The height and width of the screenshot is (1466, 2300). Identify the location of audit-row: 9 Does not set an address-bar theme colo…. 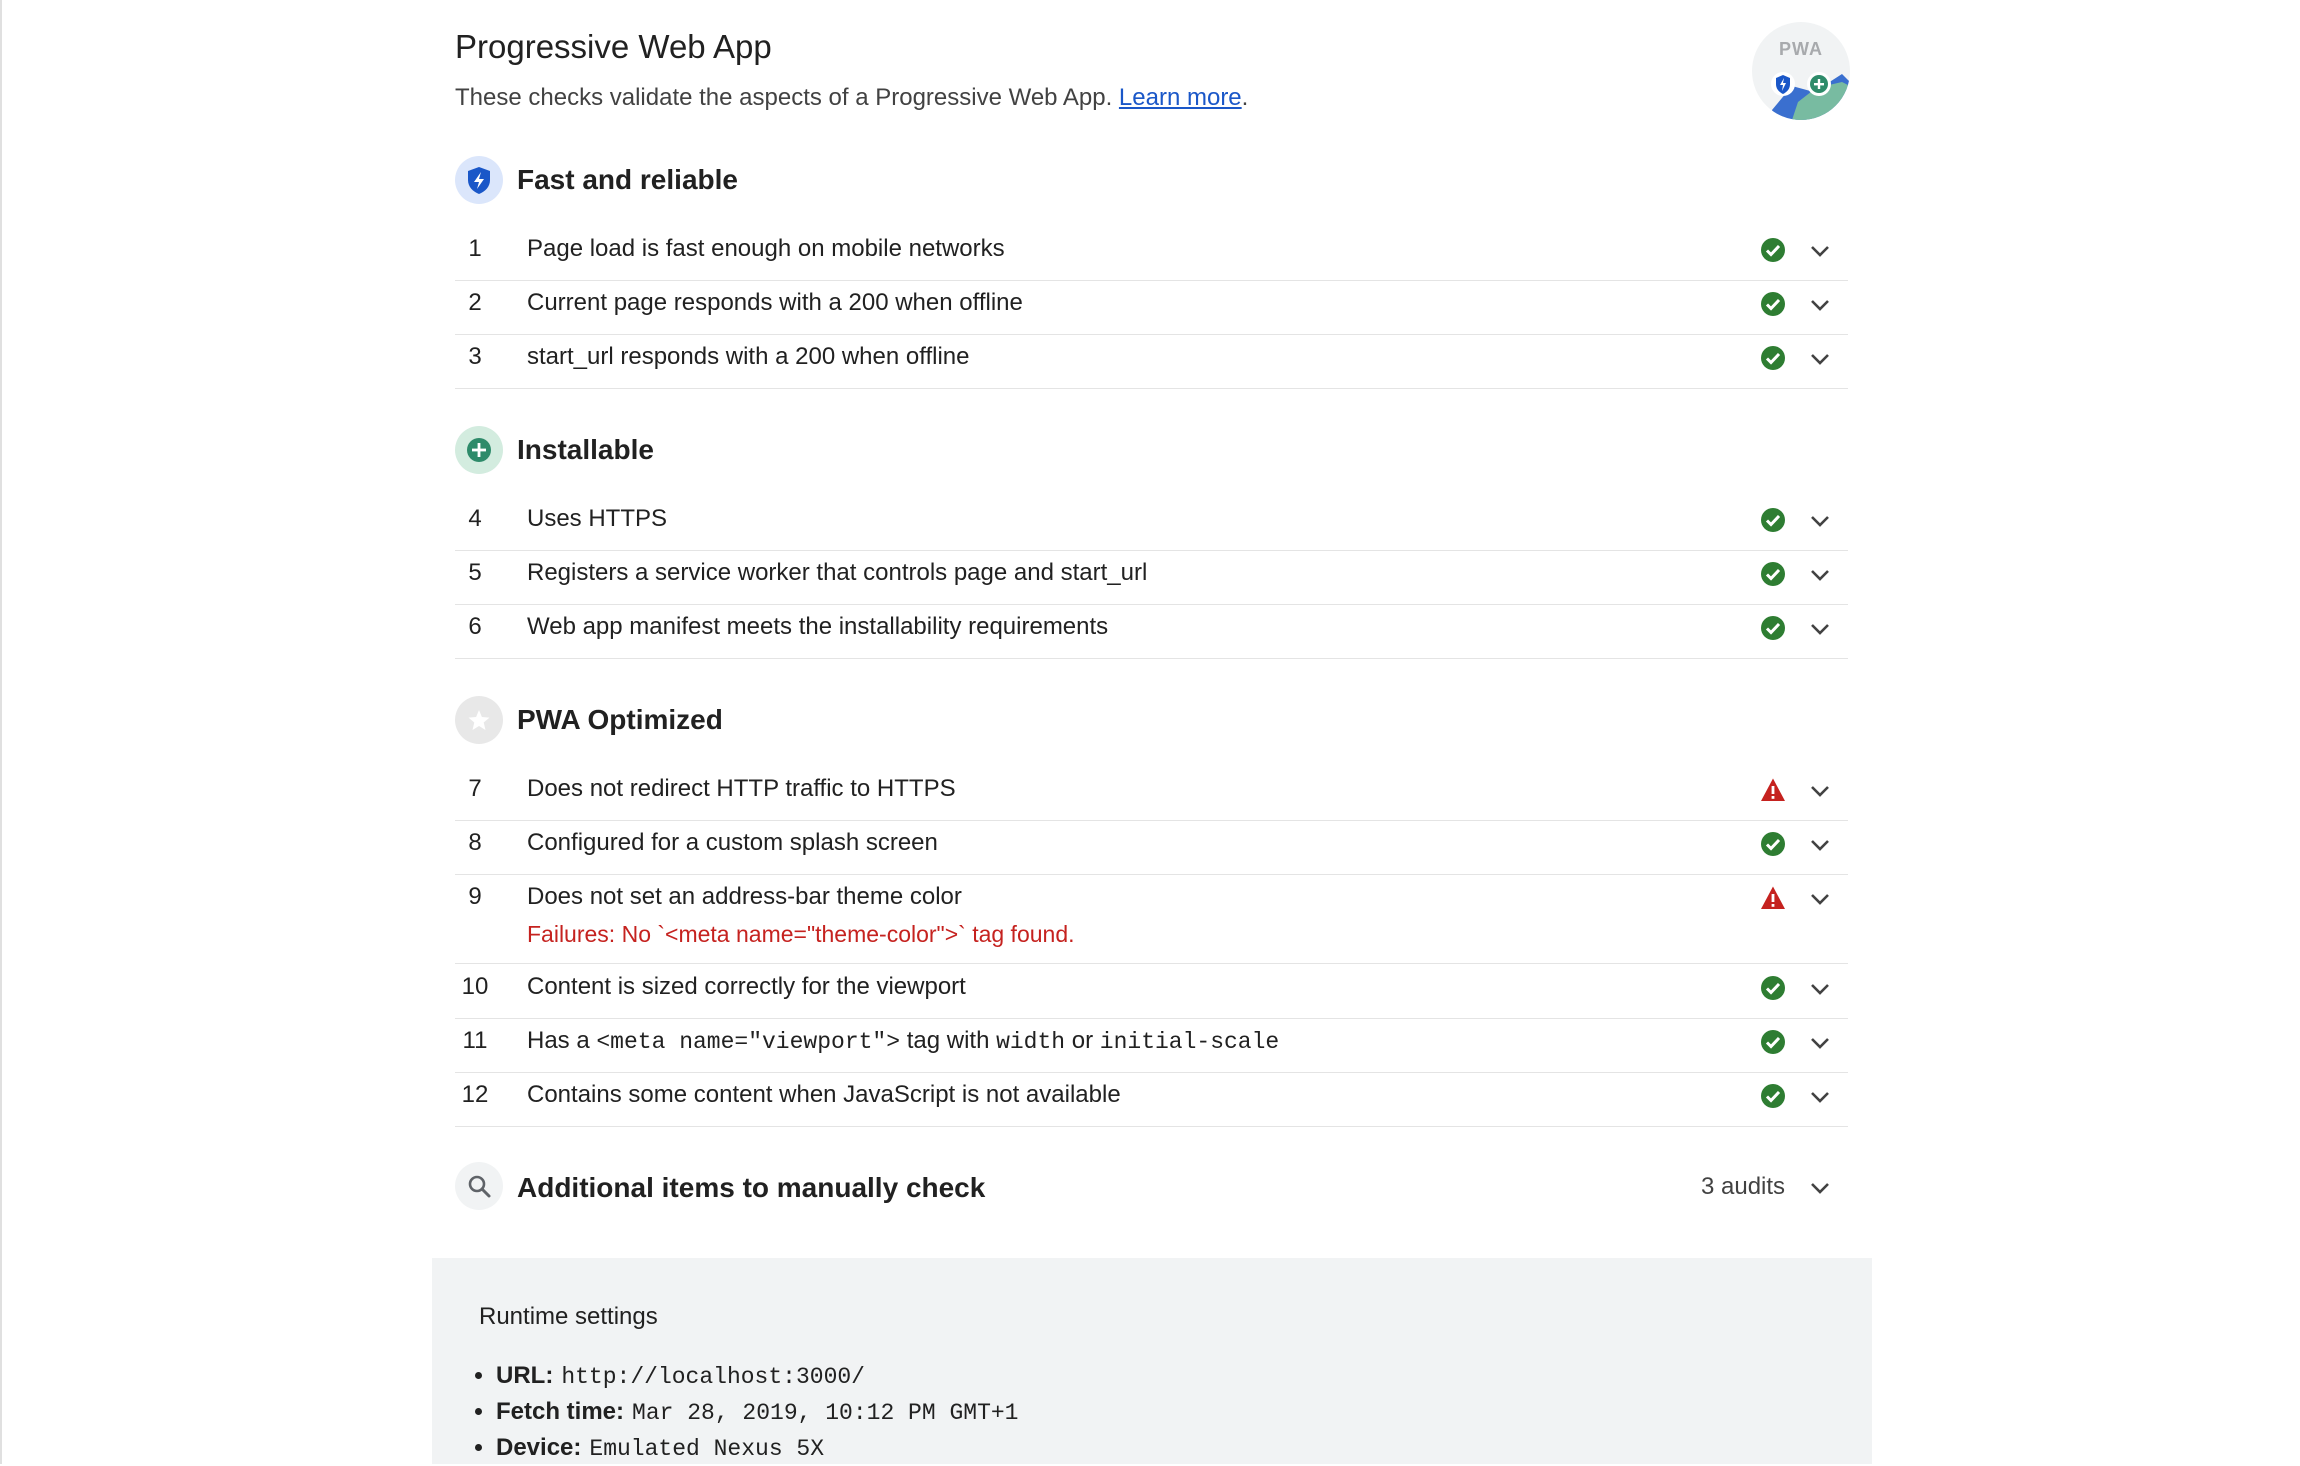
(1151, 923).